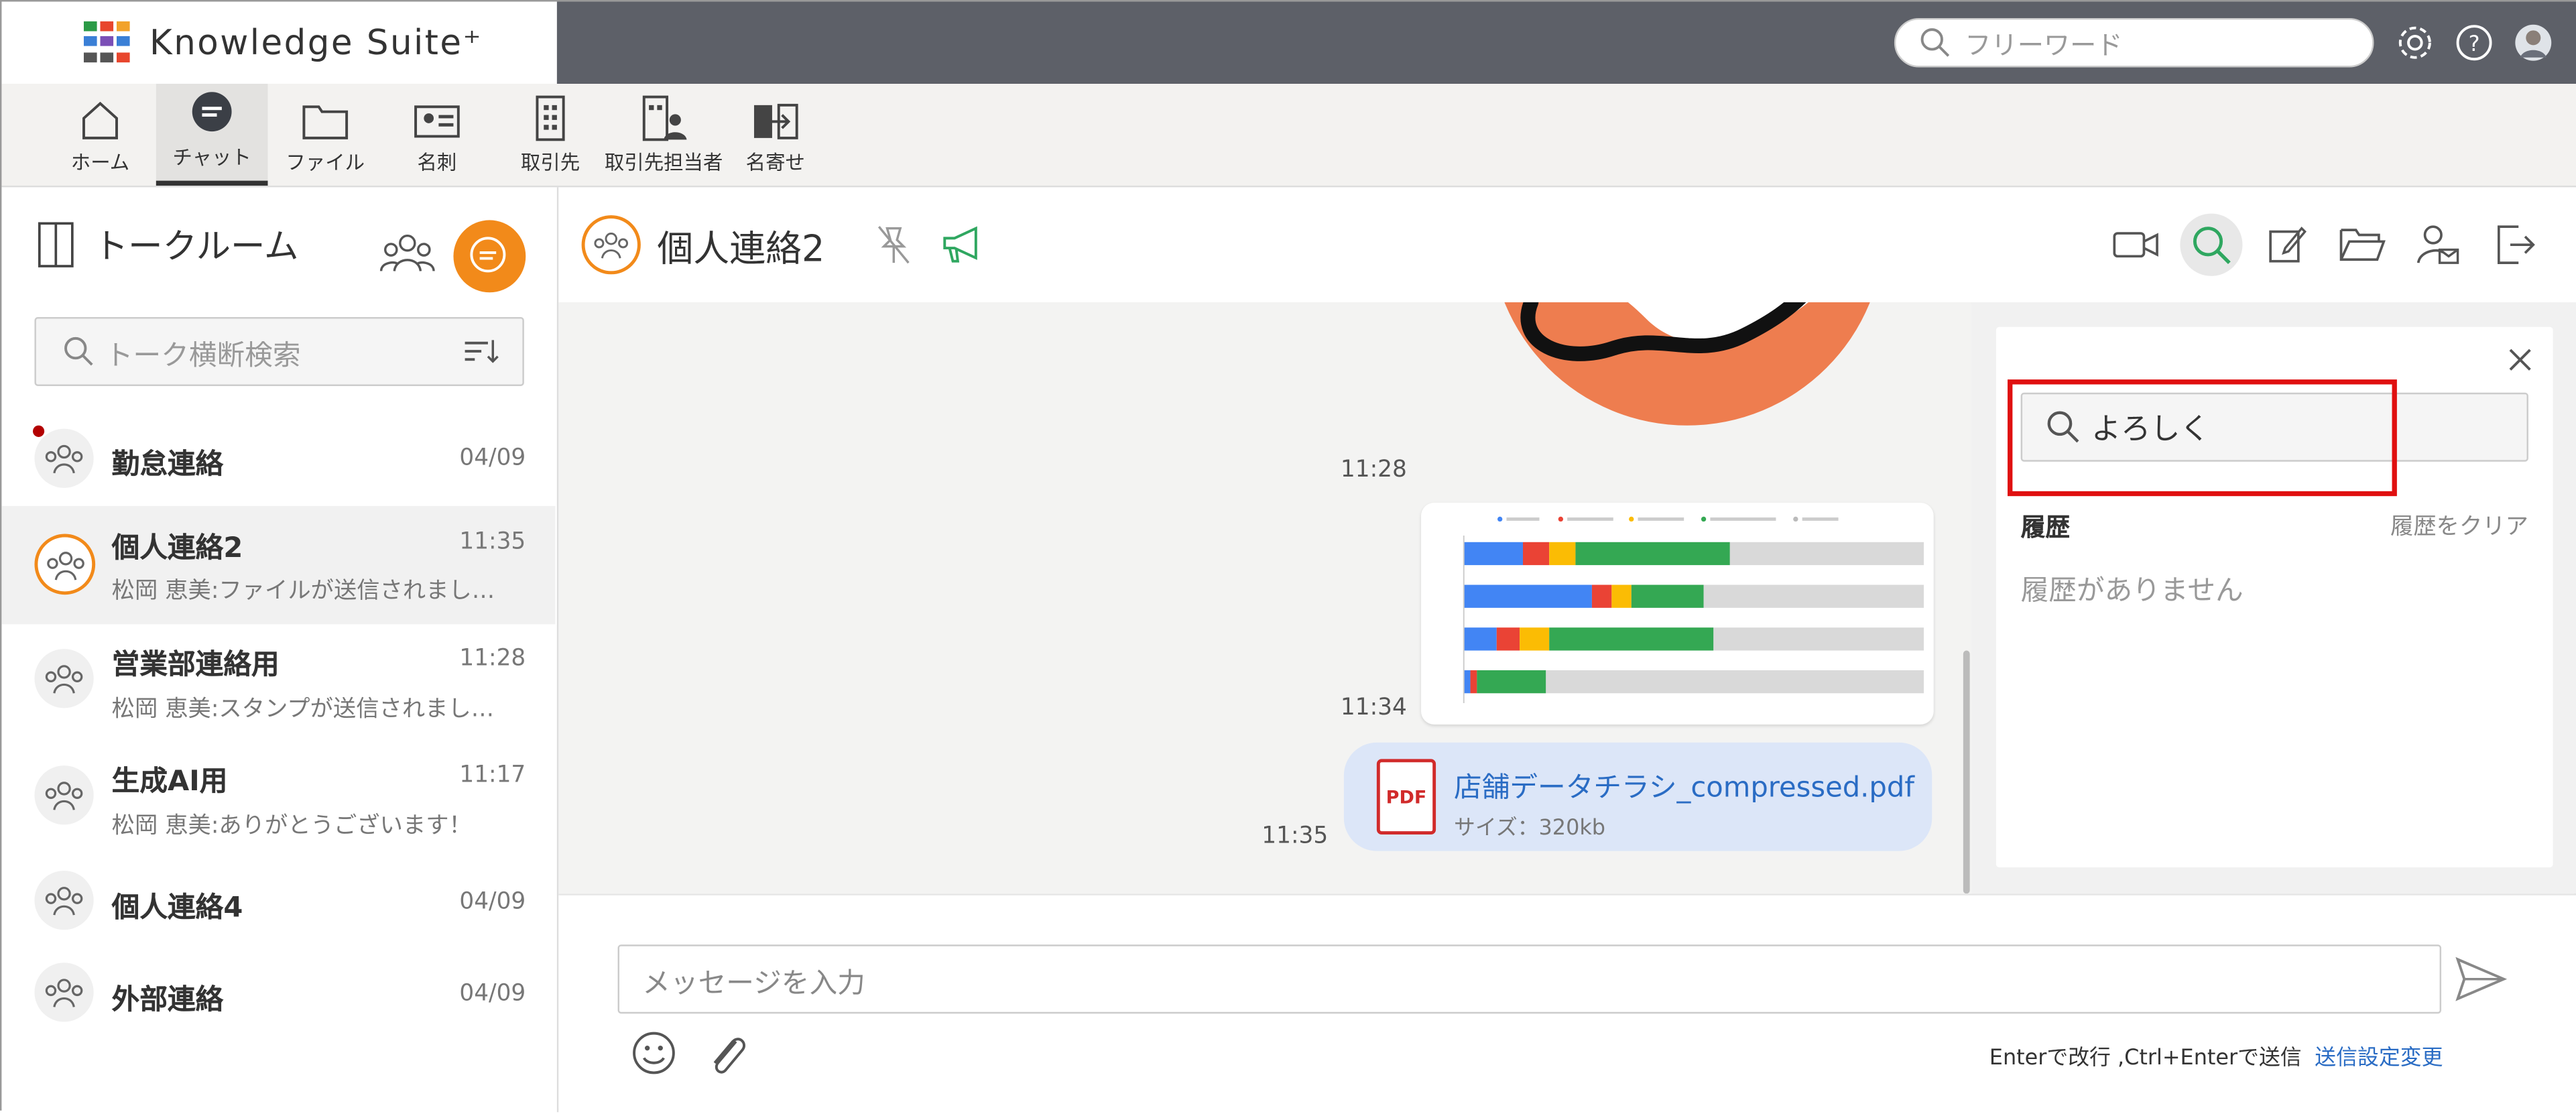 This screenshot has width=2576, height=1114. I want to click on room-avatar, so click(611, 245).